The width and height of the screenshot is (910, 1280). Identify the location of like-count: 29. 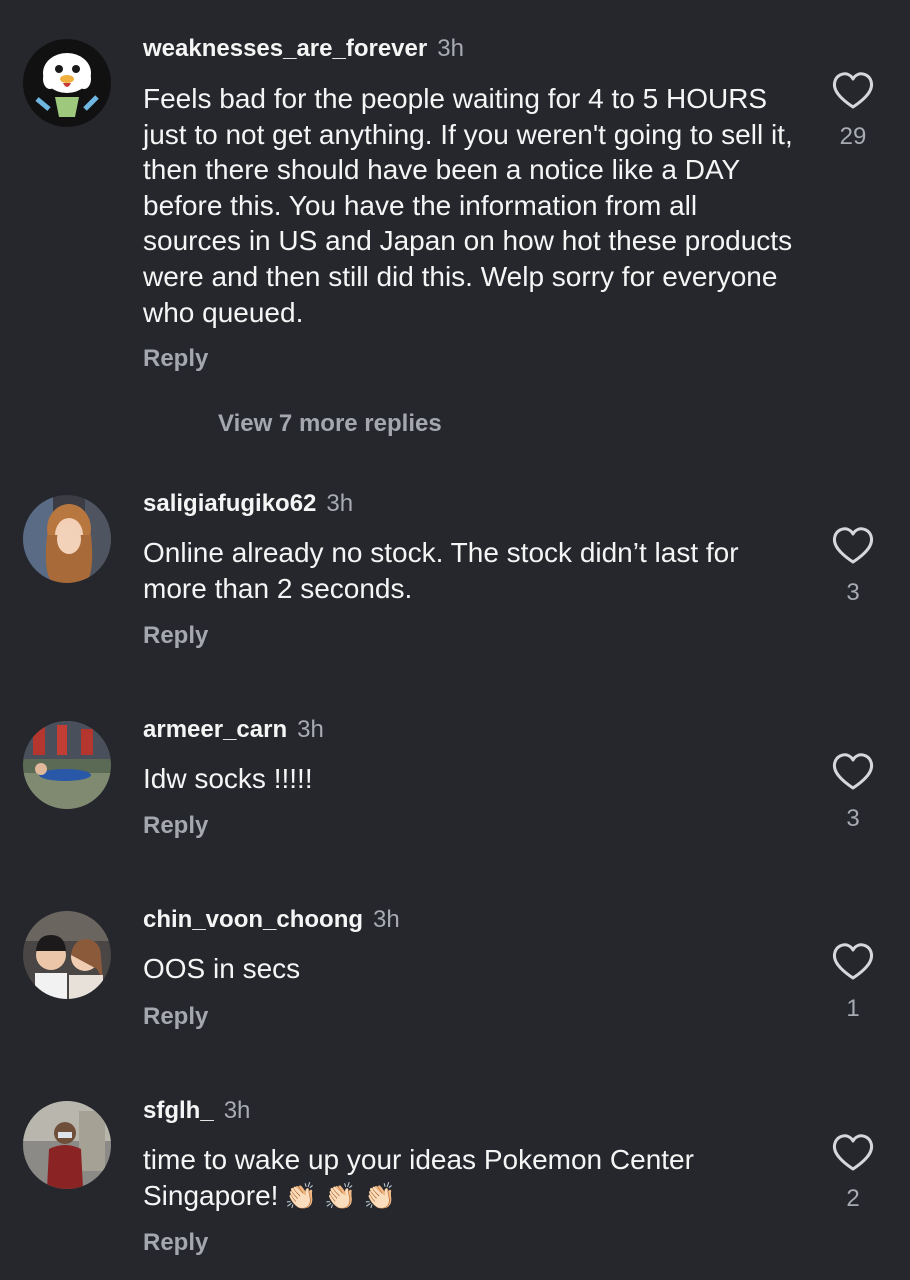
(853, 136).